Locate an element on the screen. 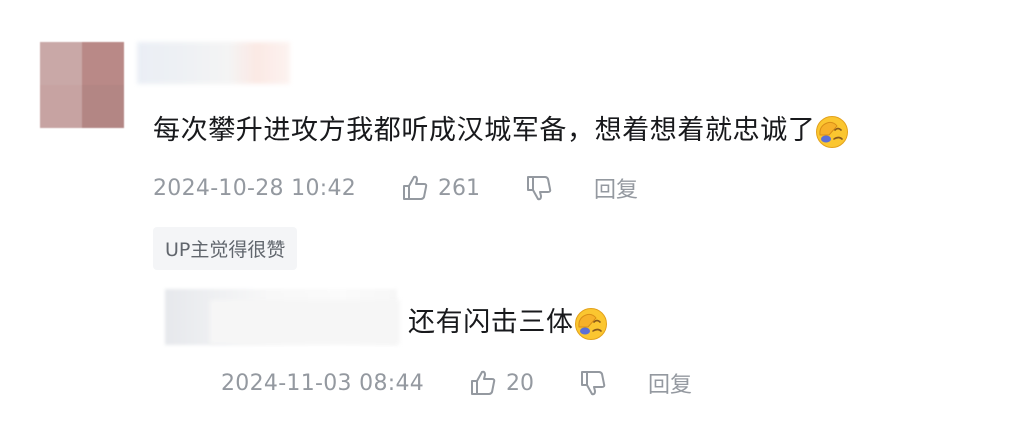 This screenshot has width=1014, height=434. comment-meta: 2024-10-28 10:42 261 回复 is located at coordinates (395, 188).